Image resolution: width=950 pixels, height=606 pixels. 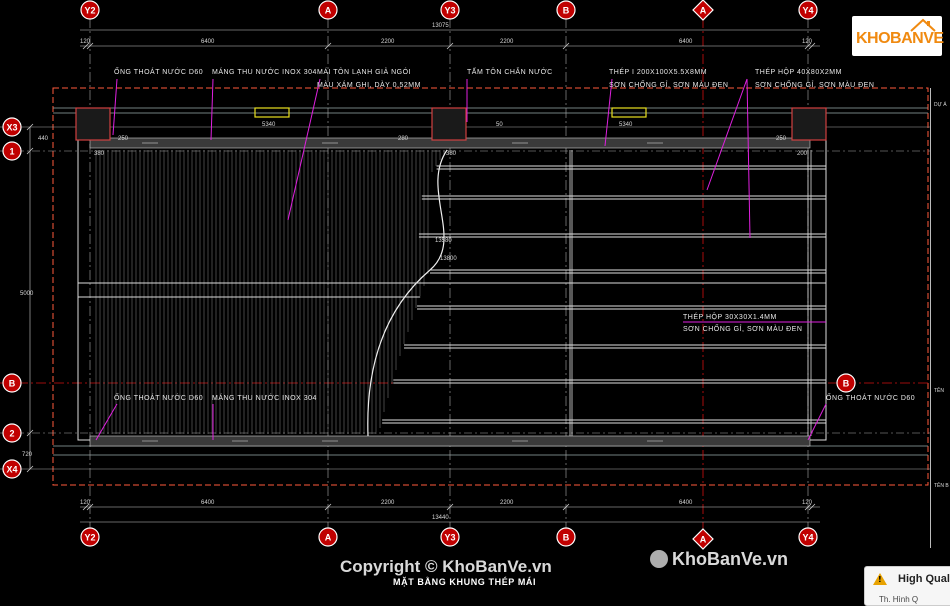 I want to click on top-total-label: 13075, so click(x=440, y=26).